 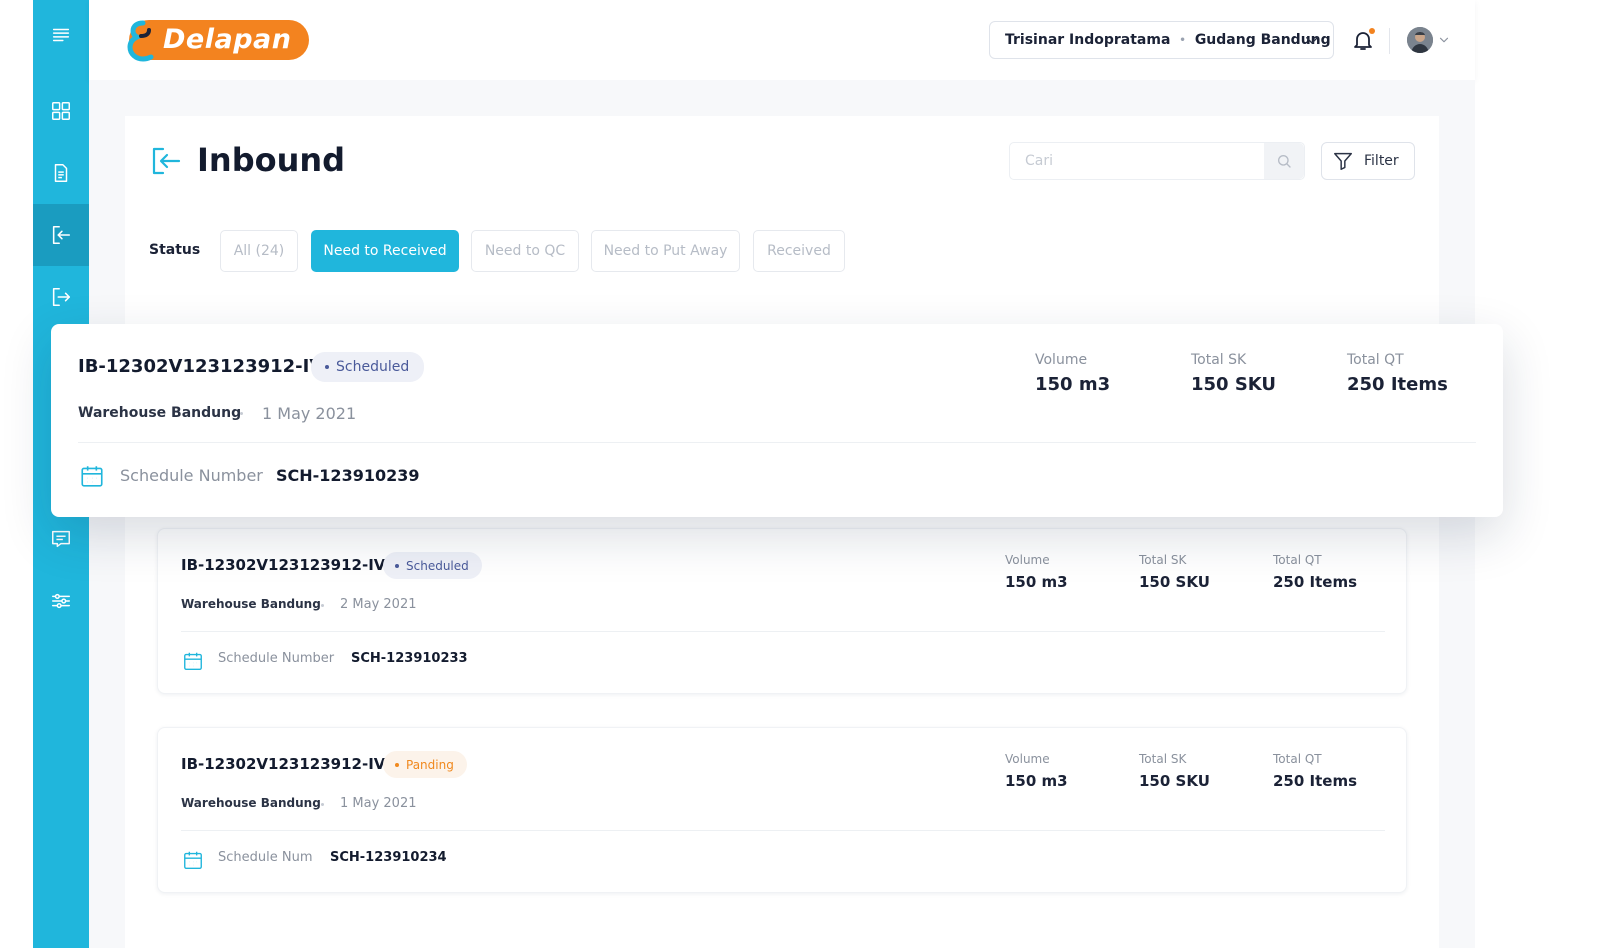 I want to click on message-icon, so click(x=61, y=539).